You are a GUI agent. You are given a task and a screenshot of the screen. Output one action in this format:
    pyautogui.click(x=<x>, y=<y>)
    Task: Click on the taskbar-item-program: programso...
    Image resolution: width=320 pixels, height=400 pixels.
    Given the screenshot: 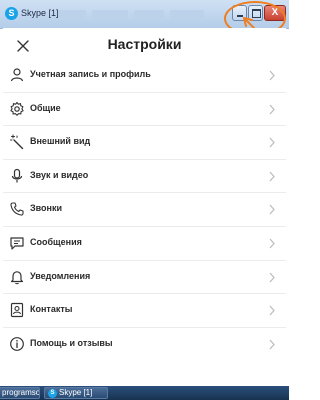 What is the action you would take?
    pyautogui.click(x=20, y=393)
    